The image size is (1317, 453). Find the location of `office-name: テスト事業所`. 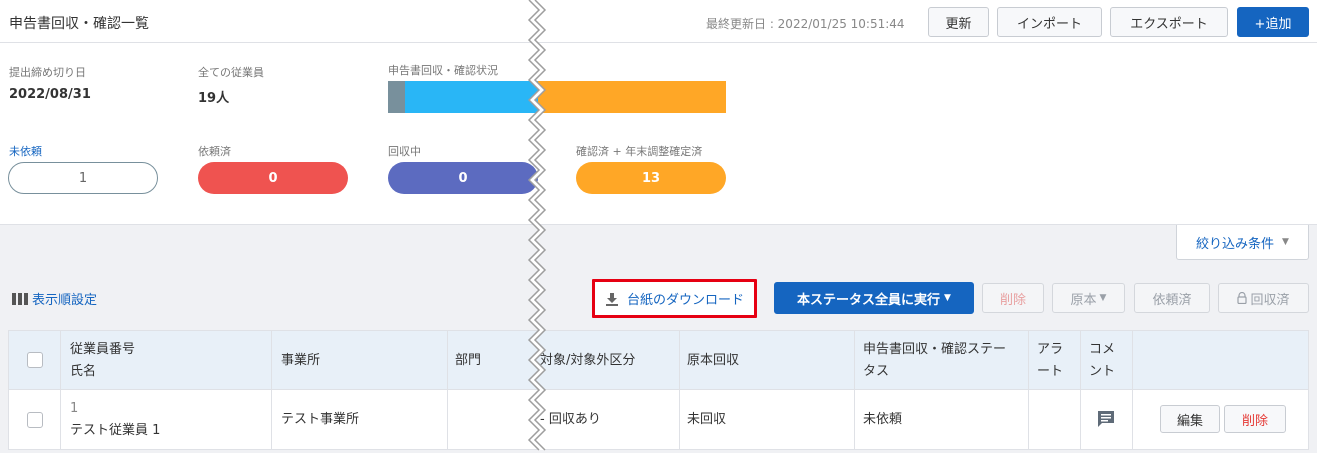

office-name: テスト事業所 is located at coordinates (320, 419).